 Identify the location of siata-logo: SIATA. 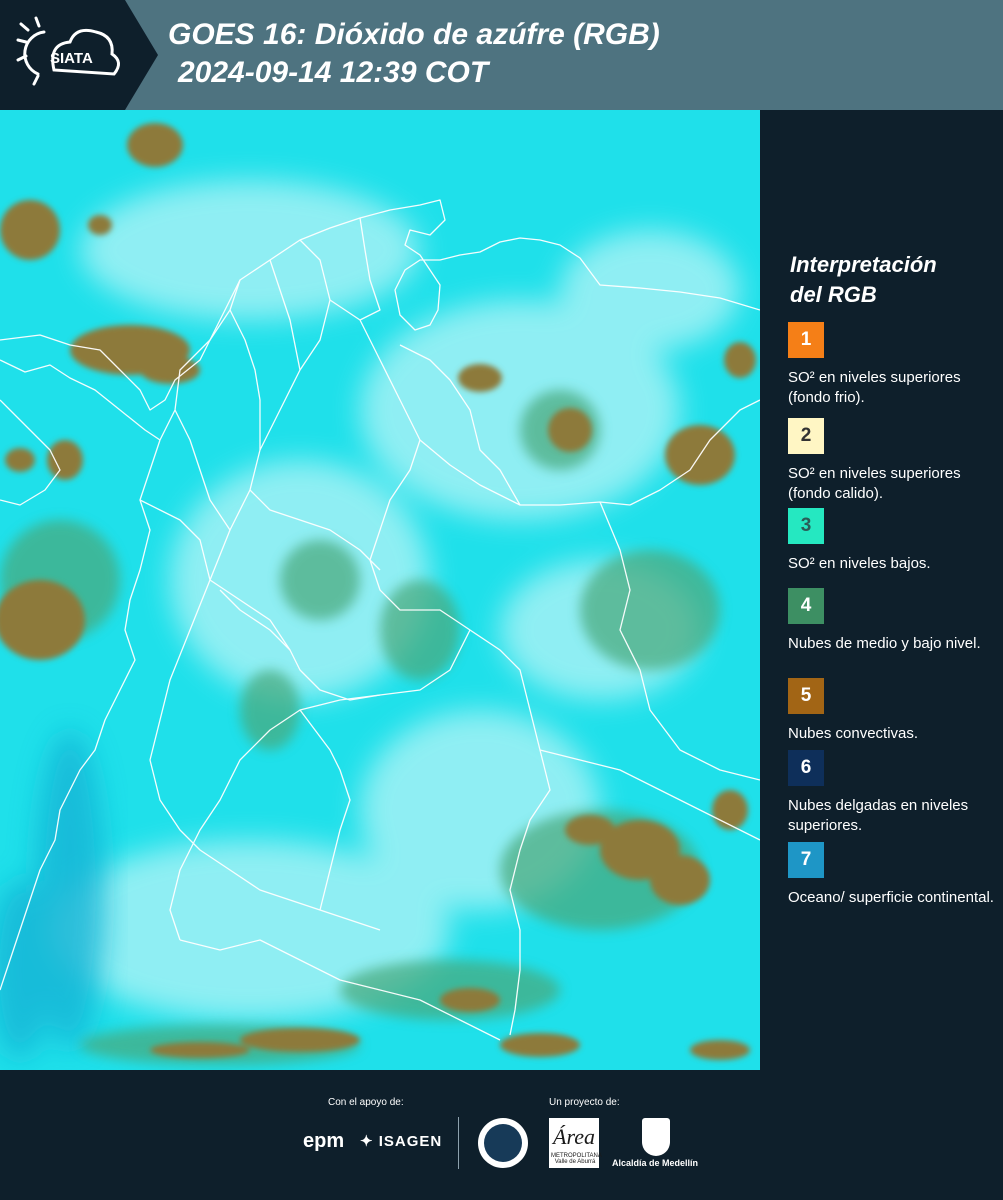
(79, 55).